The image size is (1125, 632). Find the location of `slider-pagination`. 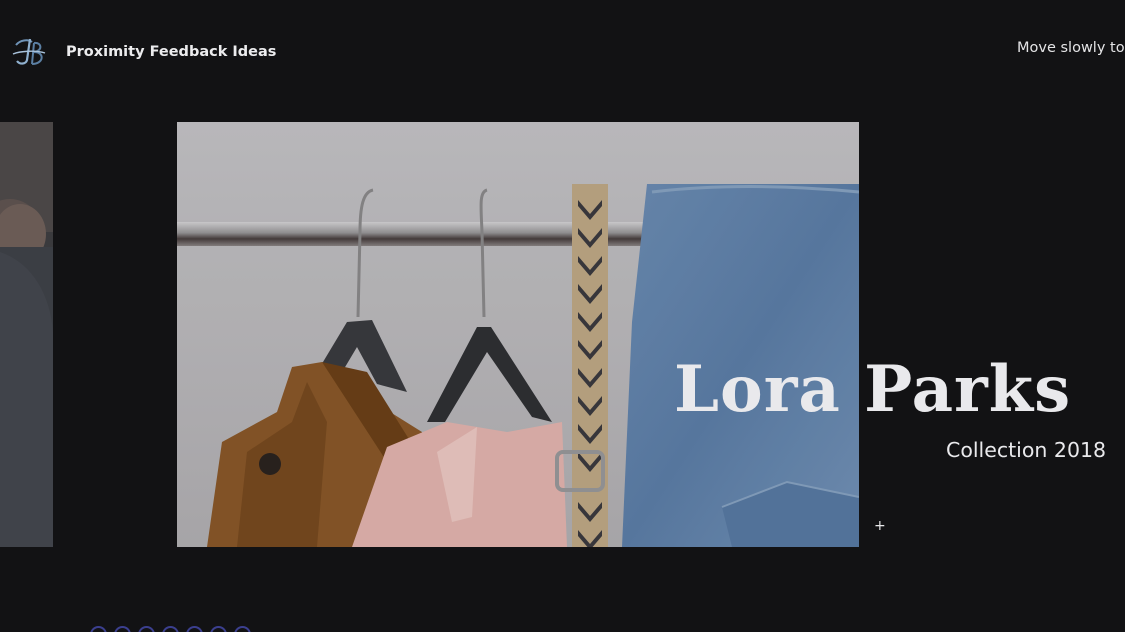

slider-pagination is located at coordinates (170, 629).